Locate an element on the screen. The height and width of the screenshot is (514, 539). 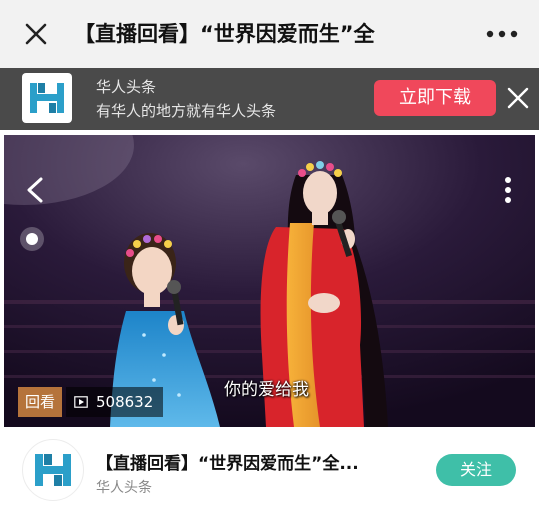
app-logo is located at coordinates (47, 98).